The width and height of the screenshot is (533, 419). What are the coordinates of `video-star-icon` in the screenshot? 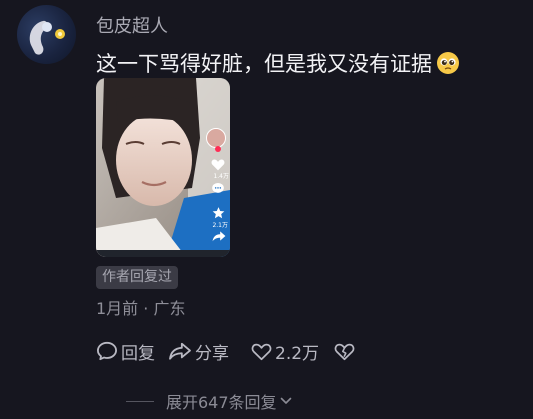 It's located at (218, 213).